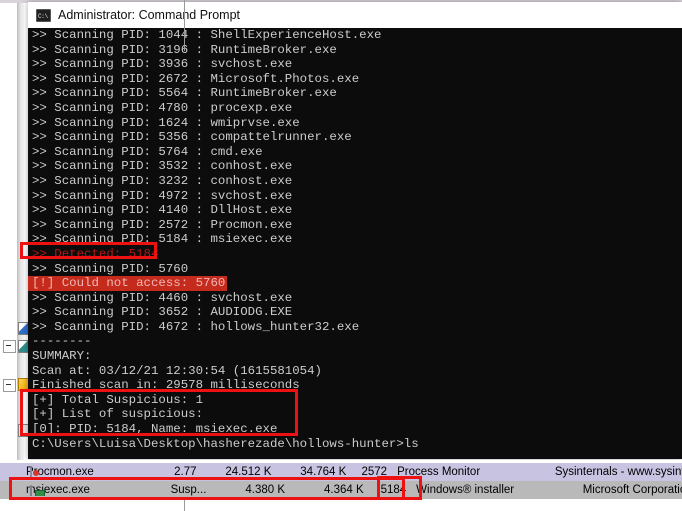 This screenshot has width=682, height=511. Describe the element at coordinates (31, 490) in the screenshot. I see `msiexec-icon` at that location.